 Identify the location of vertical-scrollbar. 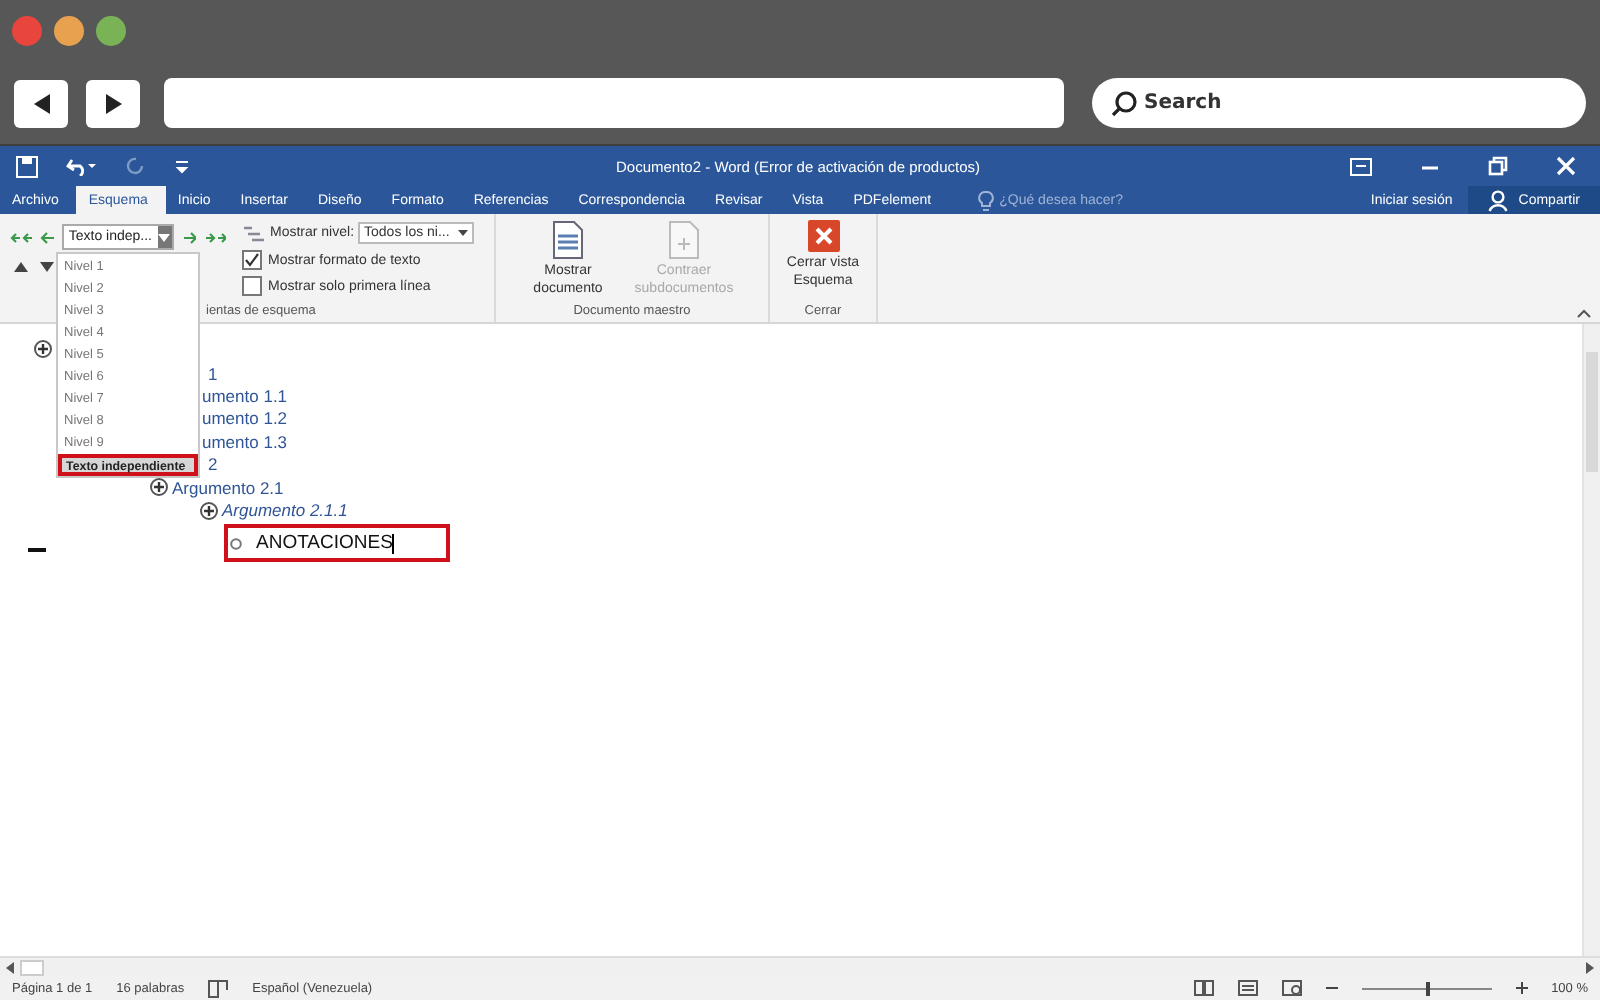
(1591, 640).